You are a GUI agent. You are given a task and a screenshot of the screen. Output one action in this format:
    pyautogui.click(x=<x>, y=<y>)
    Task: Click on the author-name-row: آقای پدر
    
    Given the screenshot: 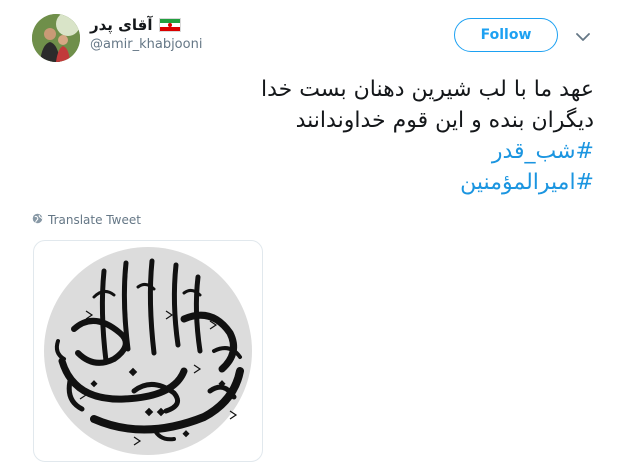 What is the action you would take?
    pyautogui.click(x=135, y=25)
    